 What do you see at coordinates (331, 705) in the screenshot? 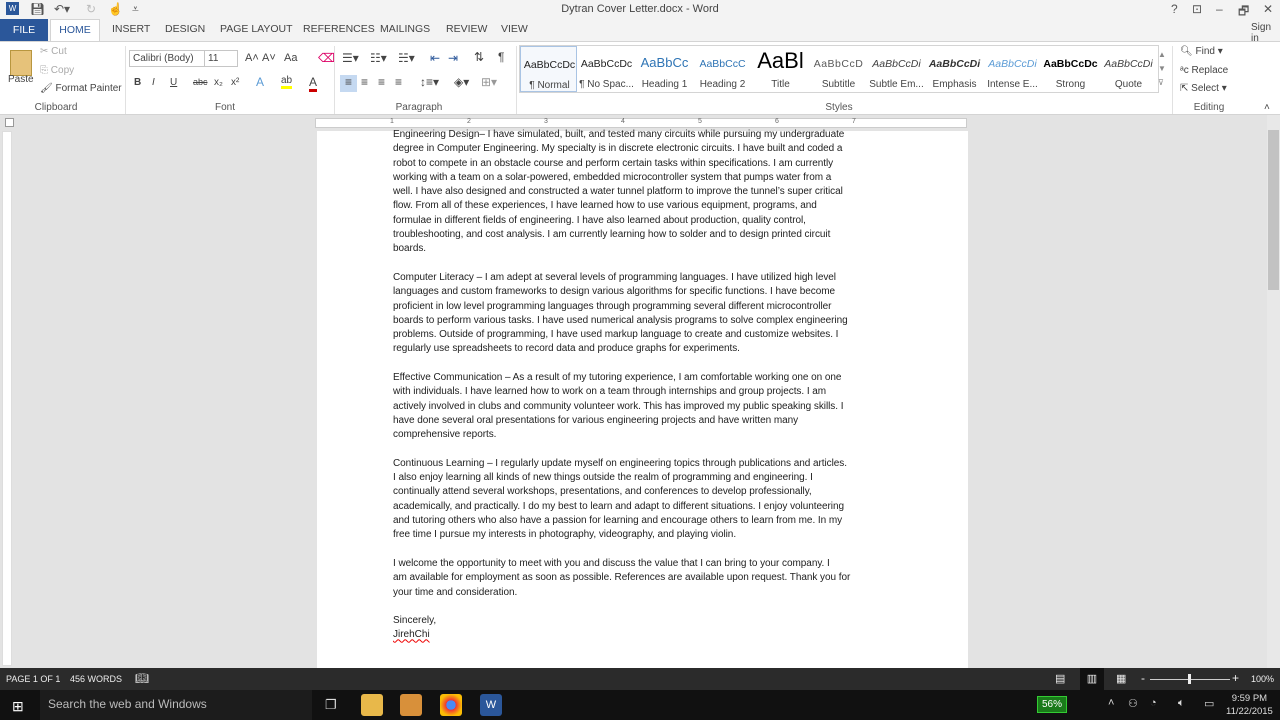
I see `task-view-icon: ❐` at bounding box center [331, 705].